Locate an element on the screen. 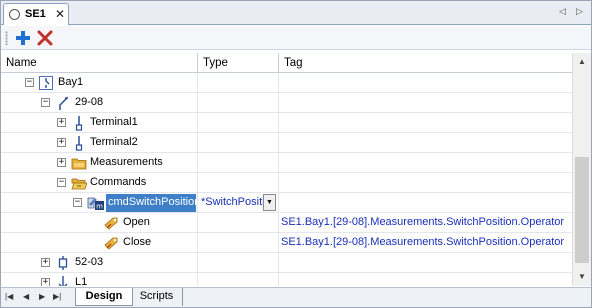 This screenshot has width=592, height=308. tree-row-label: Terminal2 is located at coordinates (114, 142).